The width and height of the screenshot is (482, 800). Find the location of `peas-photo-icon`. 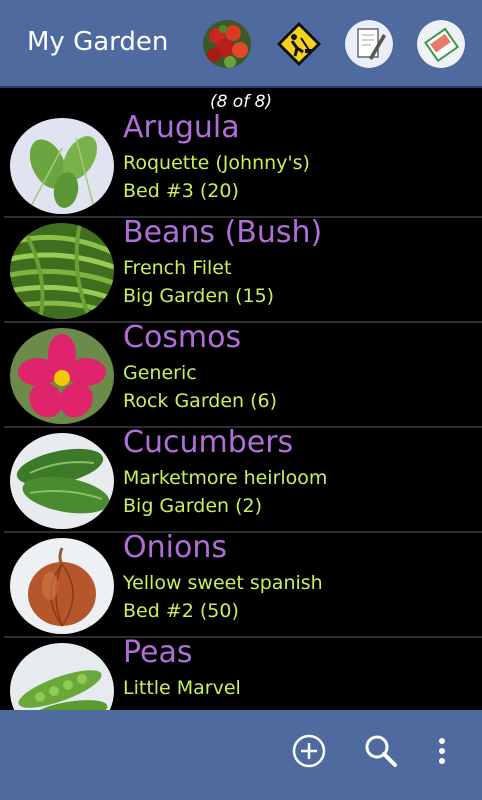

peas-photo-icon is located at coordinates (62, 676).